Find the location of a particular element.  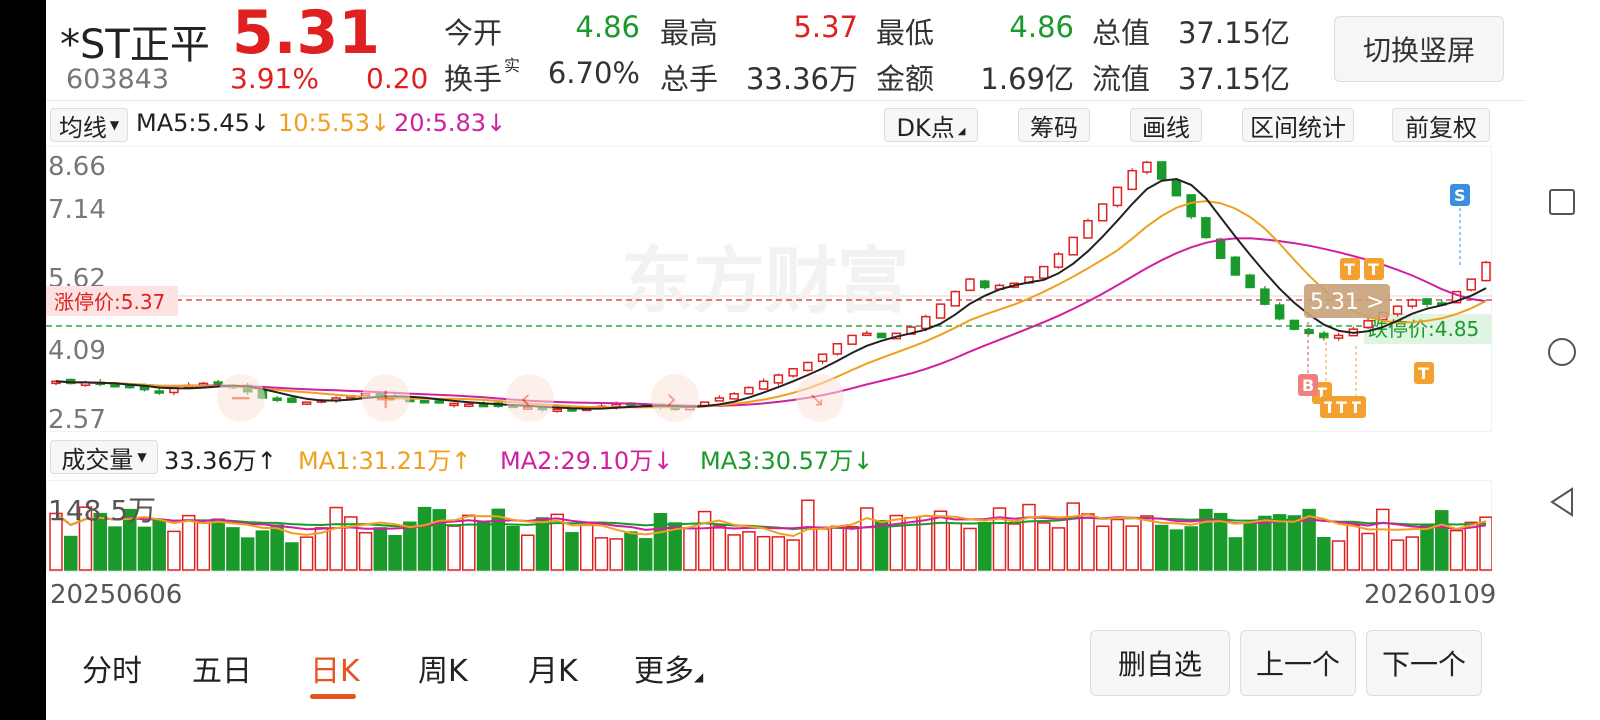

tab-daily-k: 日K is located at coordinates (335, 668).